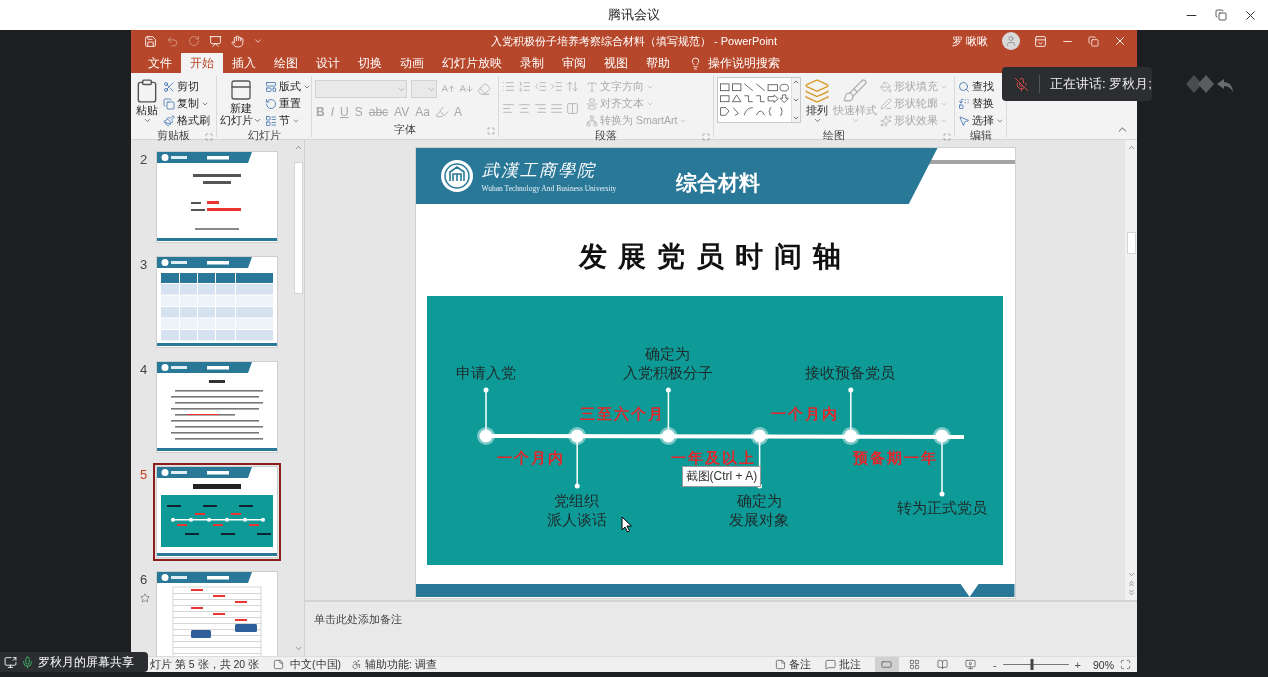 The height and width of the screenshot is (677, 1268). Describe the element at coordinates (271, 86) in the screenshot. I see `layout-icon` at that location.